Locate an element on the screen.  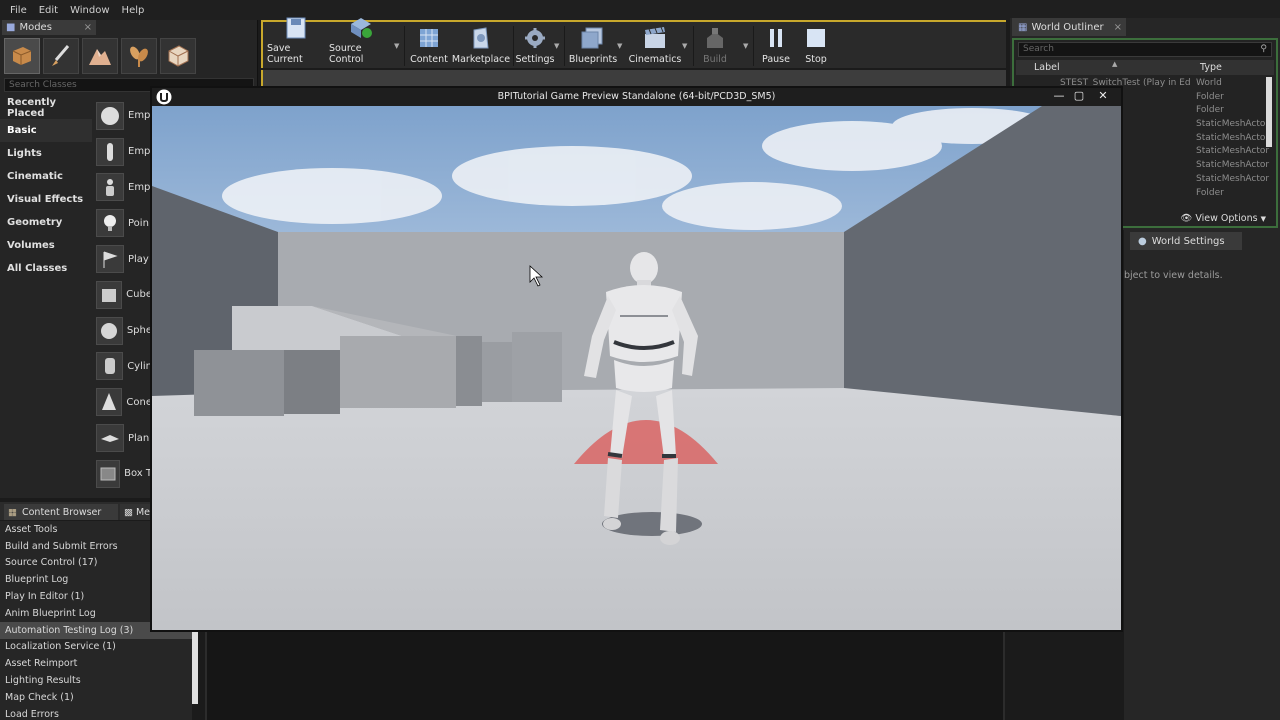
cinematics-dropdown-icon: ▼ is located at coordinates (684, 46).